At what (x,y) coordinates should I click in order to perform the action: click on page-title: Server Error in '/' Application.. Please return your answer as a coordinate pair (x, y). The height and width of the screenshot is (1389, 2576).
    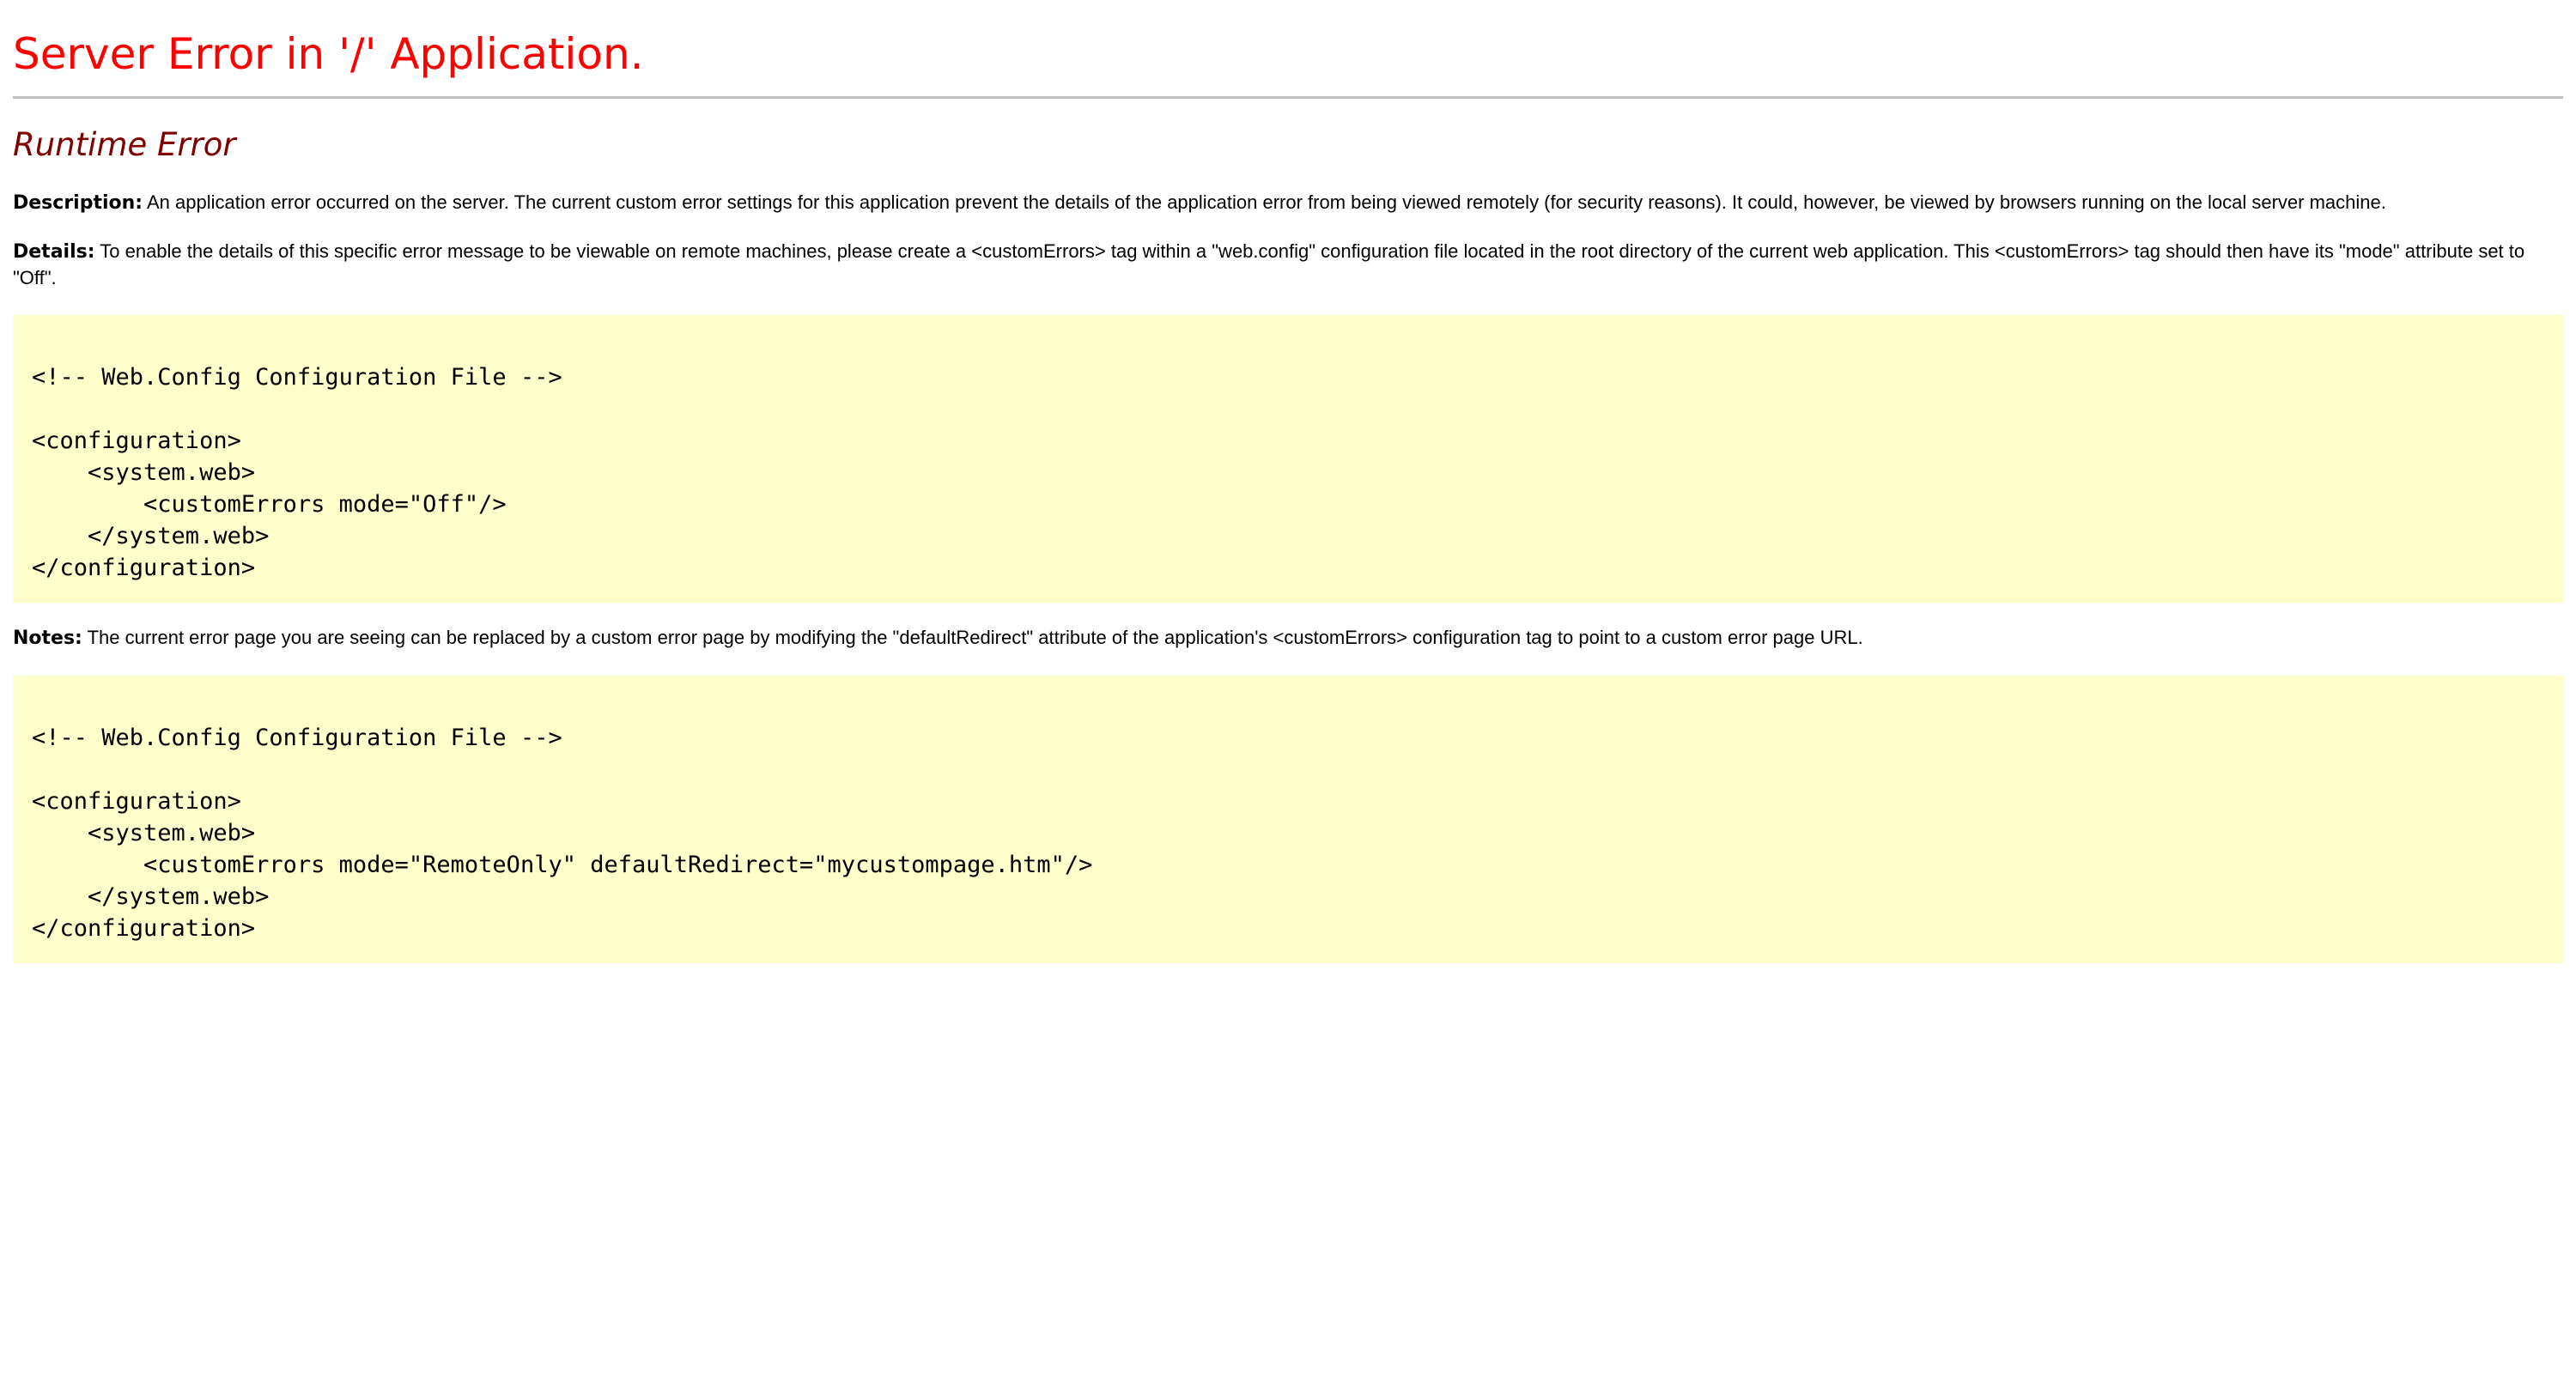
    Looking at the image, I should click on (328, 54).